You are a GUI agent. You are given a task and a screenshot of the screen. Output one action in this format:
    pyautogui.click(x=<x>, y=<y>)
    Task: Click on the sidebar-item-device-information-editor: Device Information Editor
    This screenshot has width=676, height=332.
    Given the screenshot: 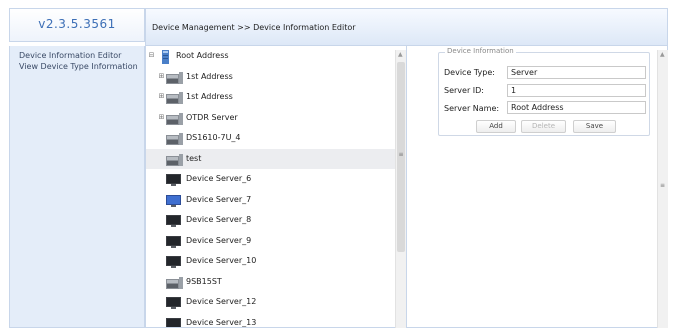 What is the action you would take?
    pyautogui.click(x=77, y=55)
    